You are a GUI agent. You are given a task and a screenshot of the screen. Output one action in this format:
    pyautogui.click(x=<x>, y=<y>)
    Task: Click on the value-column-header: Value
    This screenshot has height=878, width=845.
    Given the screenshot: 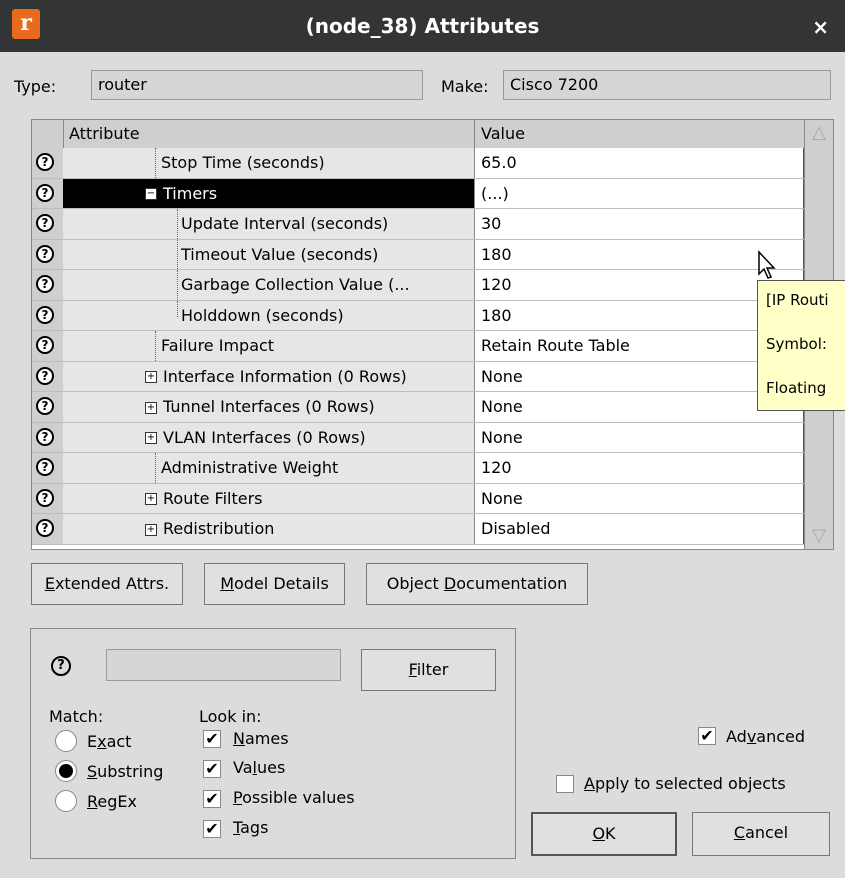 What is the action you would take?
    pyautogui.click(x=639, y=134)
    